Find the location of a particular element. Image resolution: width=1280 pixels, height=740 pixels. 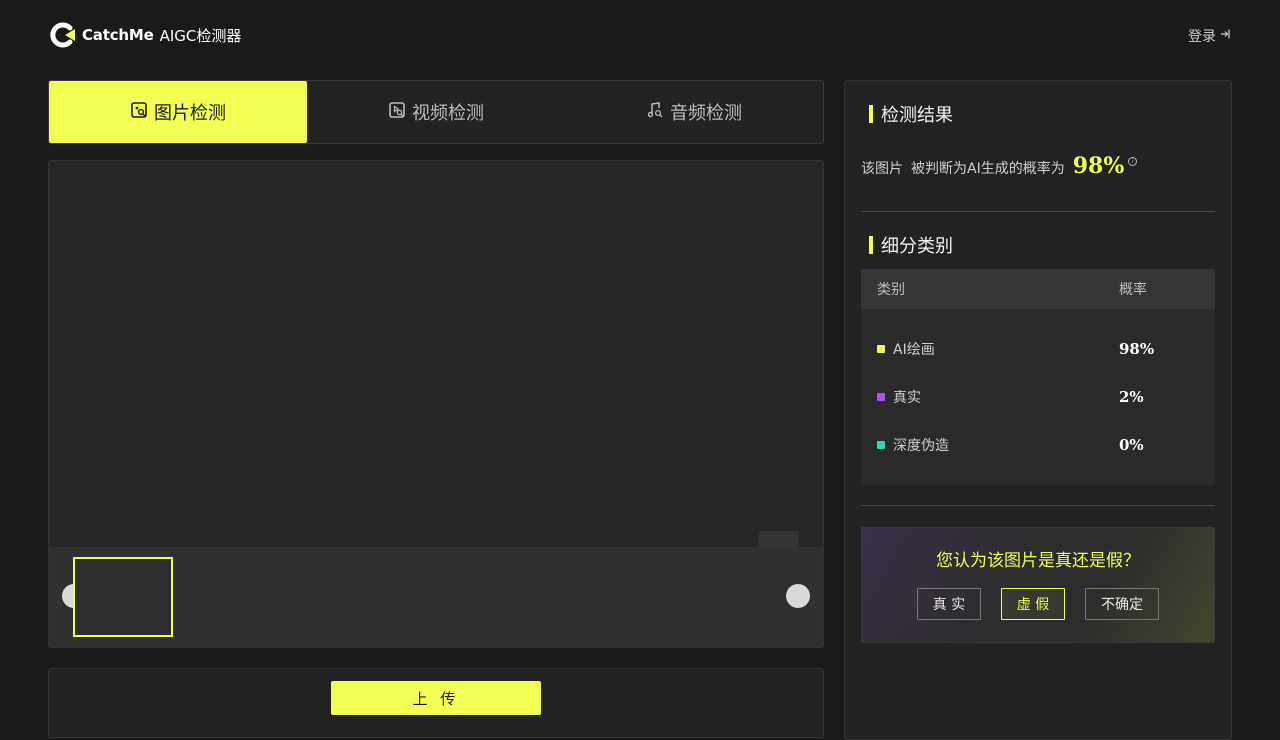

table-row: AI绘画 98% is located at coordinates (1038, 349).